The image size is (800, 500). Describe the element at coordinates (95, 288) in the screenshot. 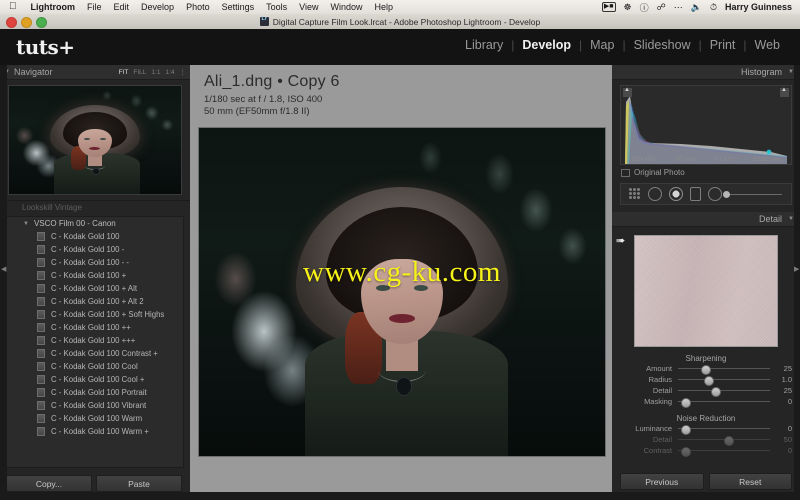

I see `list-item: C - Kodak Gold 100 + Alt` at that location.